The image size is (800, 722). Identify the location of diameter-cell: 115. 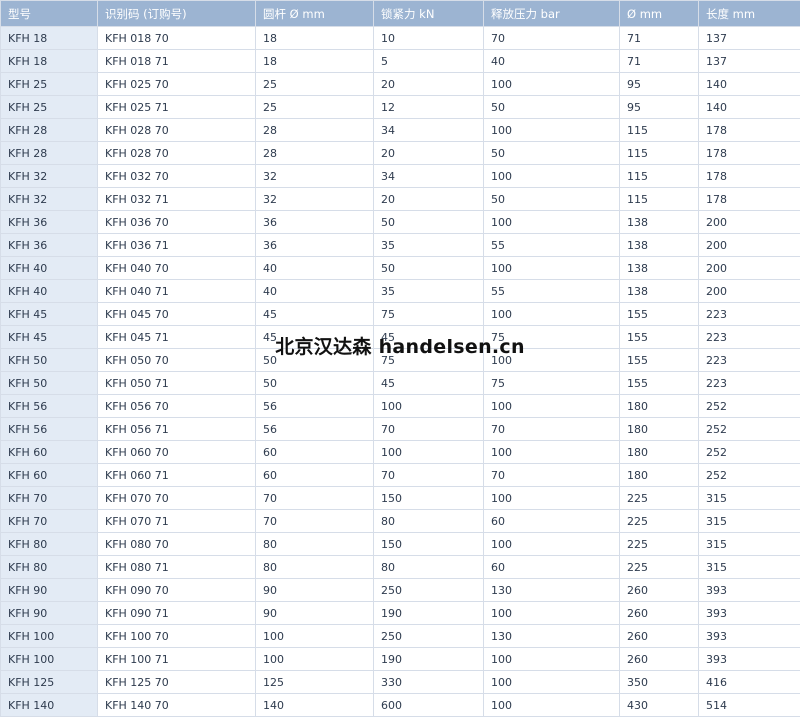
(659, 199).